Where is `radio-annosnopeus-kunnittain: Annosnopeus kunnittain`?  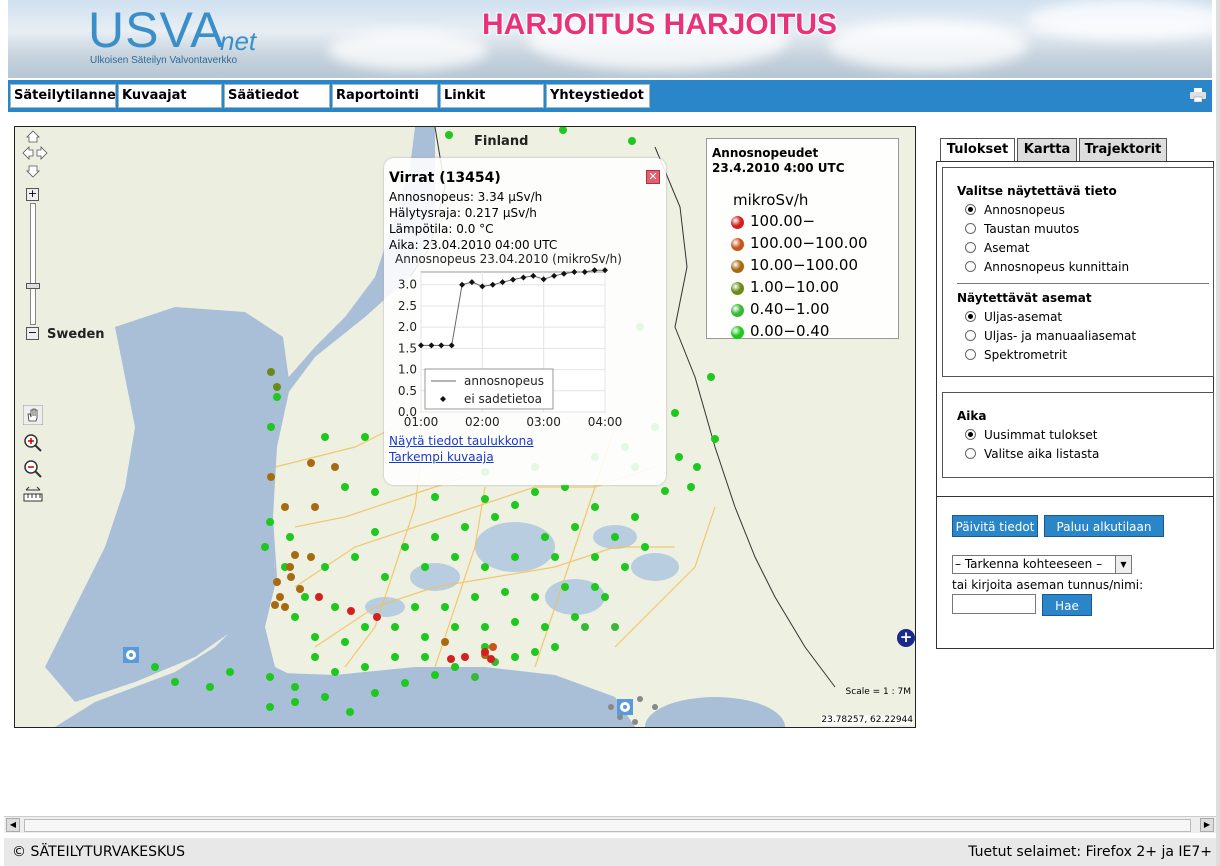 radio-annosnopeus-kunnittain: Annosnopeus kunnittain is located at coordinates (1047, 267).